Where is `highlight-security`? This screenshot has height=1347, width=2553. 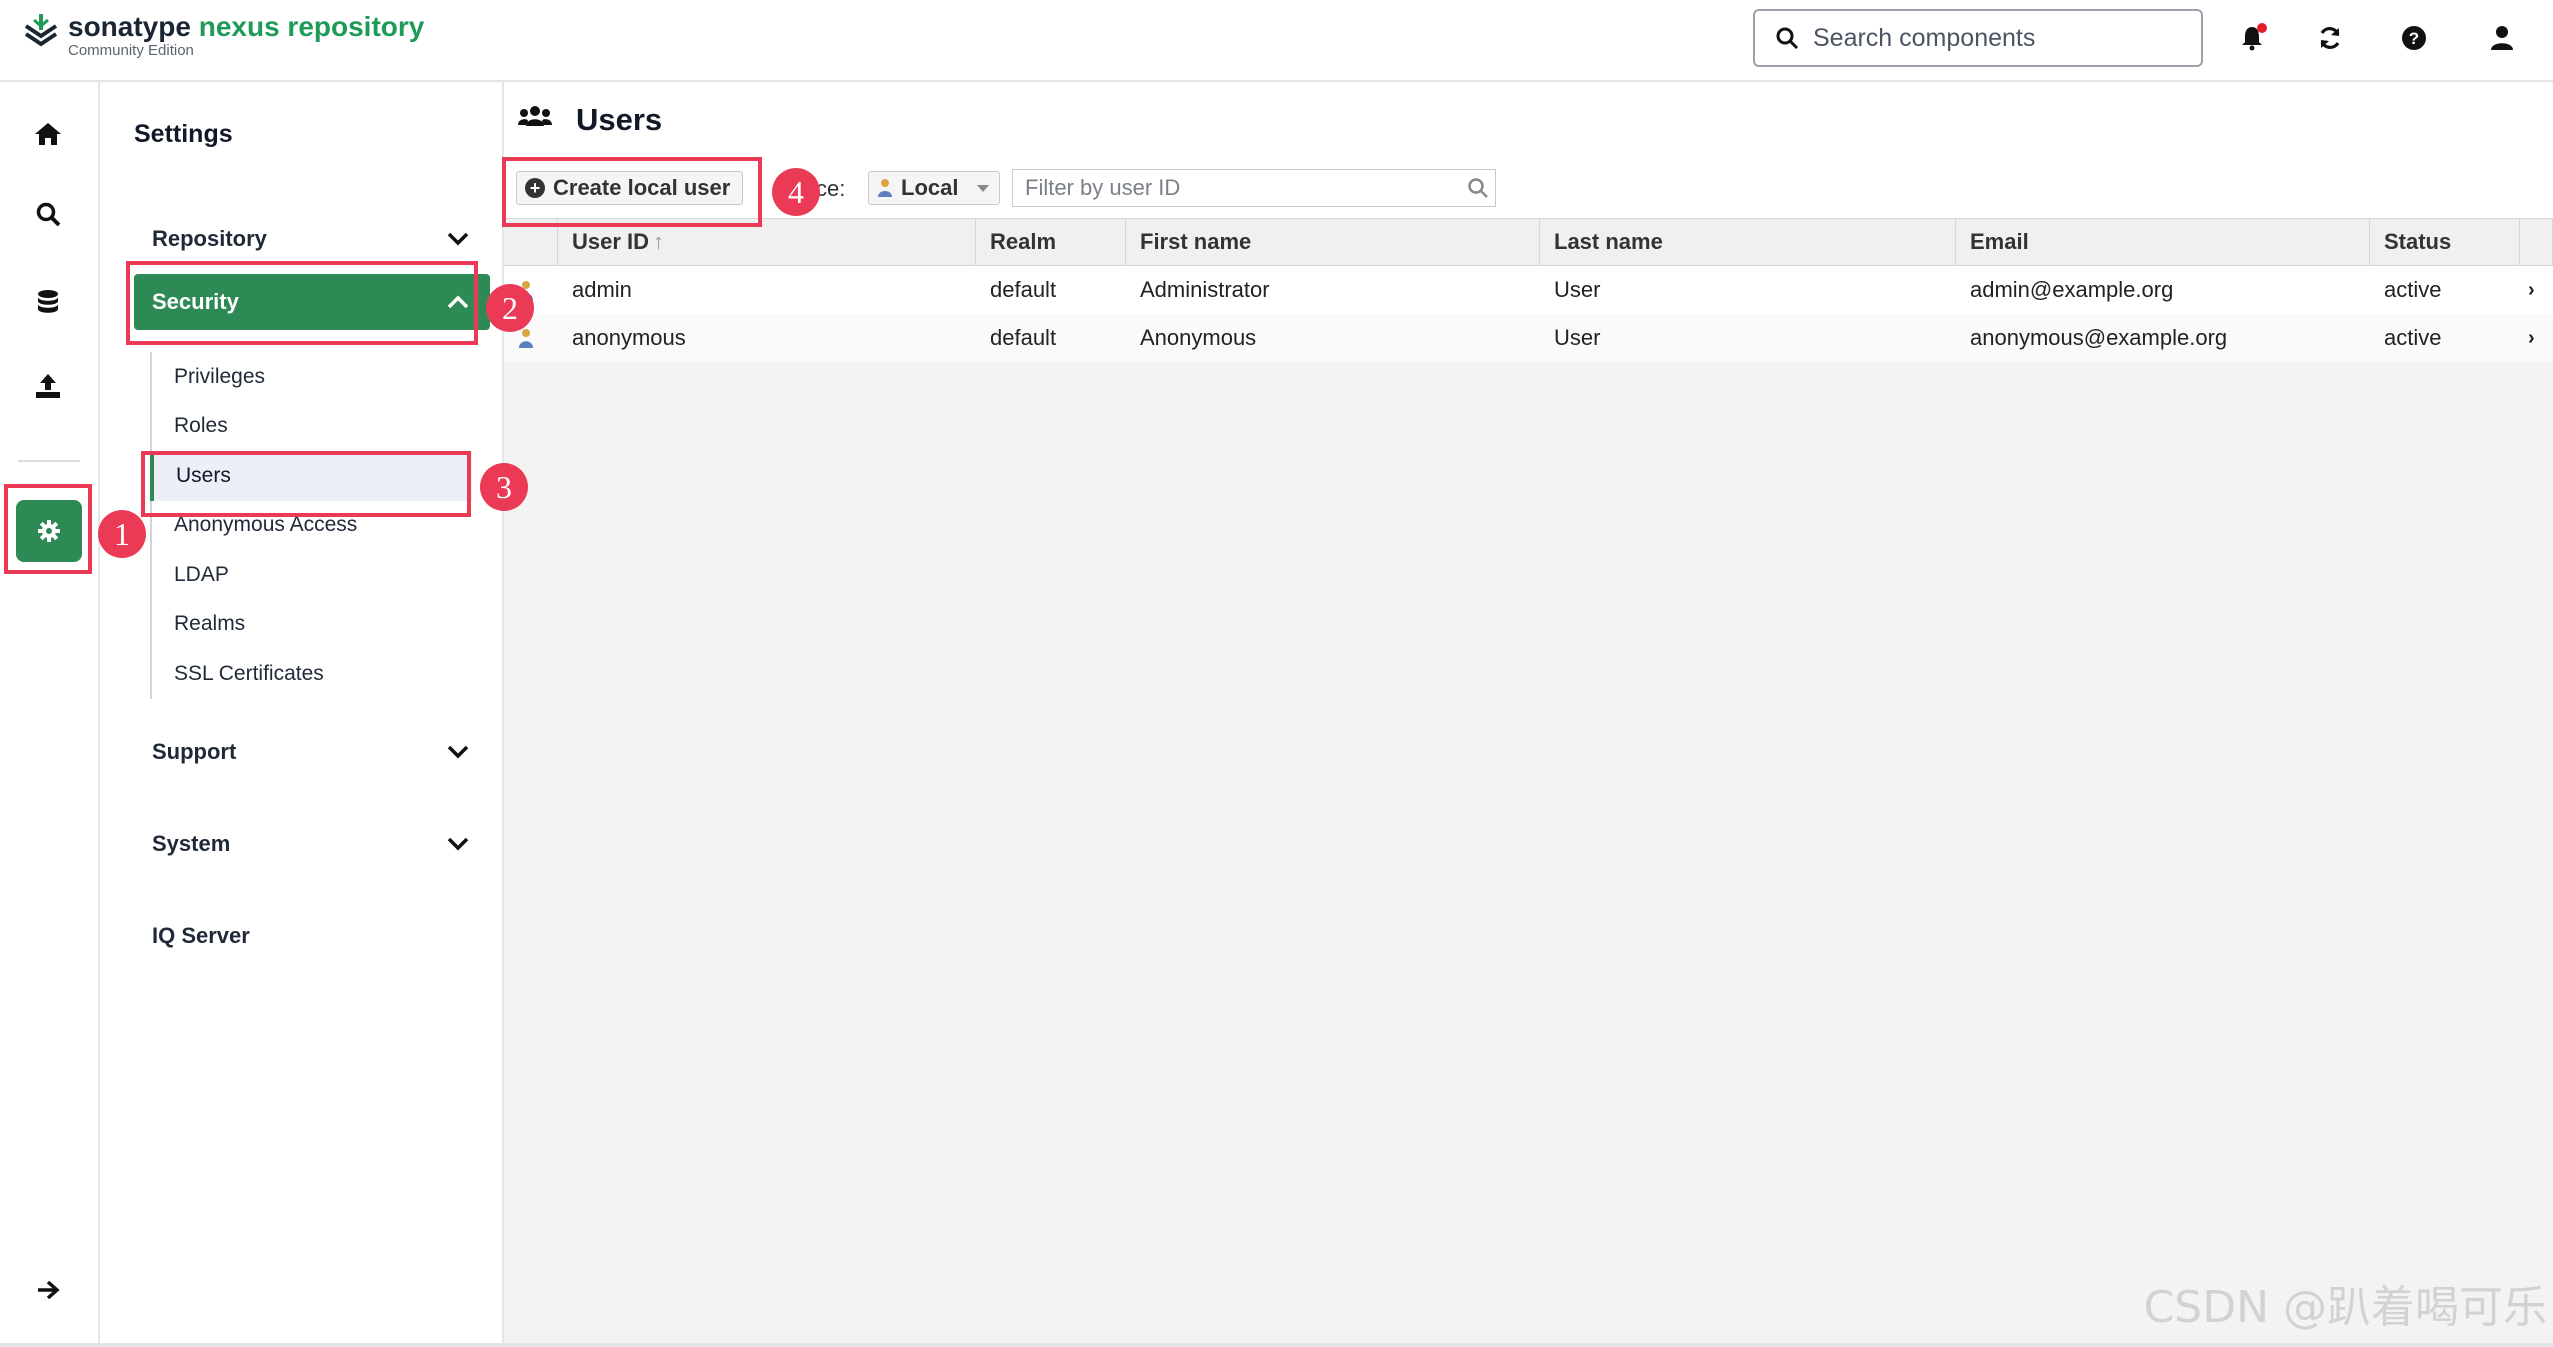 highlight-security is located at coordinates (302, 303).